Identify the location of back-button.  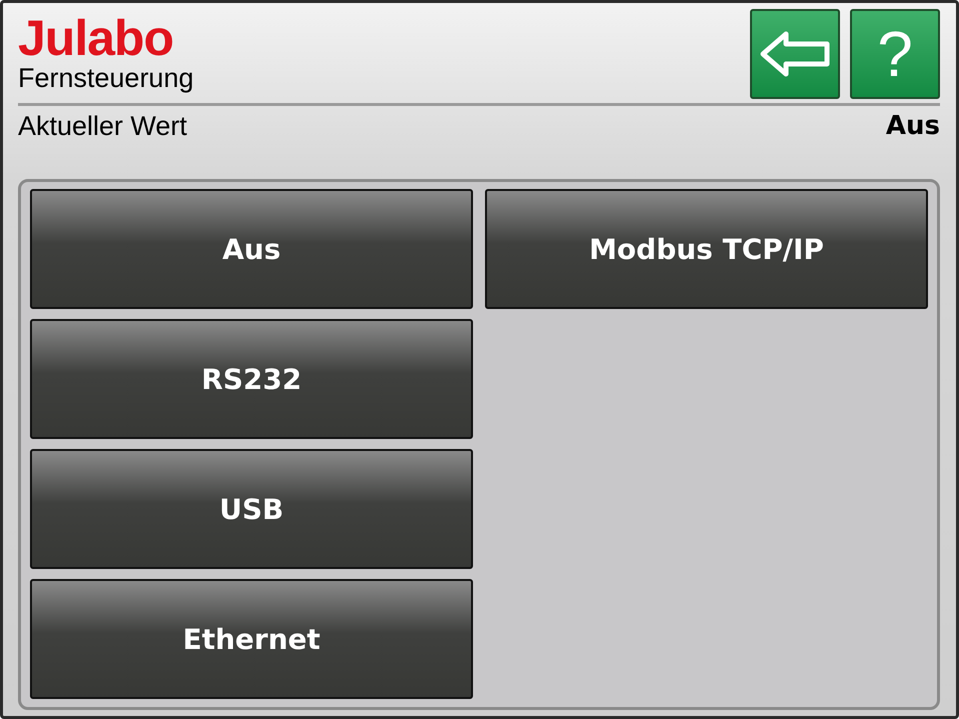
(795, 54).